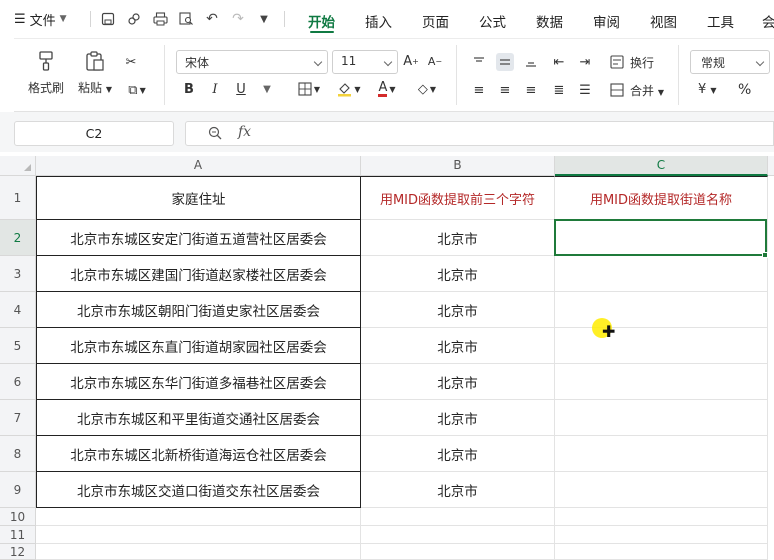 The image size is (774, 560). I want to click on decrease-indent-icon: ⇤, so click(559, 62).